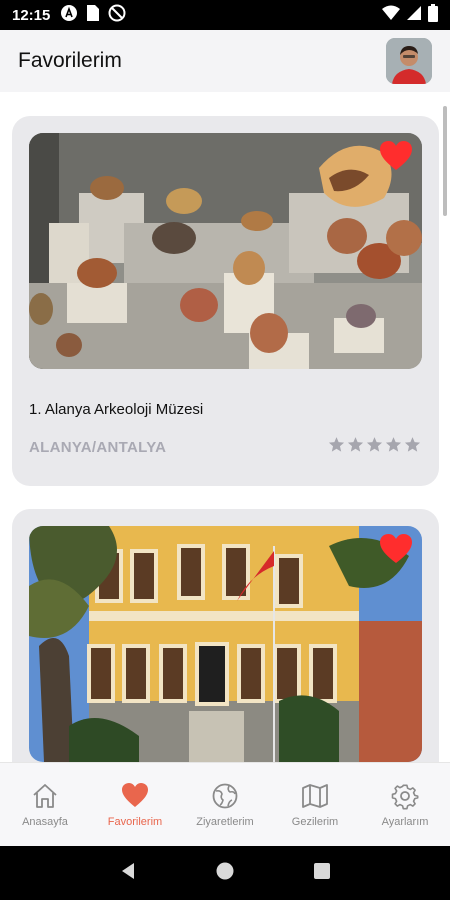 The image size is (450, 900). Describe the element at coordinates (45, 821) in the screenshot. I see `nav-label: Anasayfa` at that location.